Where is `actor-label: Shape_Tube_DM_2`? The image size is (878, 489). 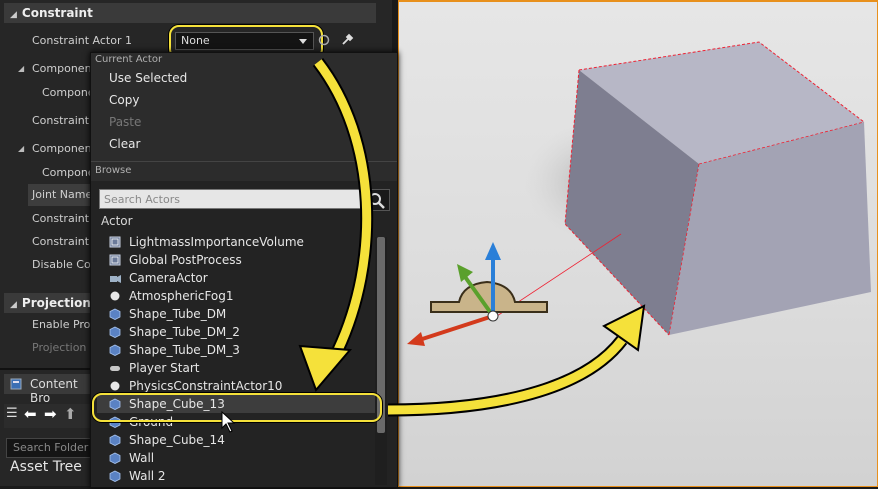
actor-label: Shape_Tube_DM_2 is located at coordinates (184, 332).